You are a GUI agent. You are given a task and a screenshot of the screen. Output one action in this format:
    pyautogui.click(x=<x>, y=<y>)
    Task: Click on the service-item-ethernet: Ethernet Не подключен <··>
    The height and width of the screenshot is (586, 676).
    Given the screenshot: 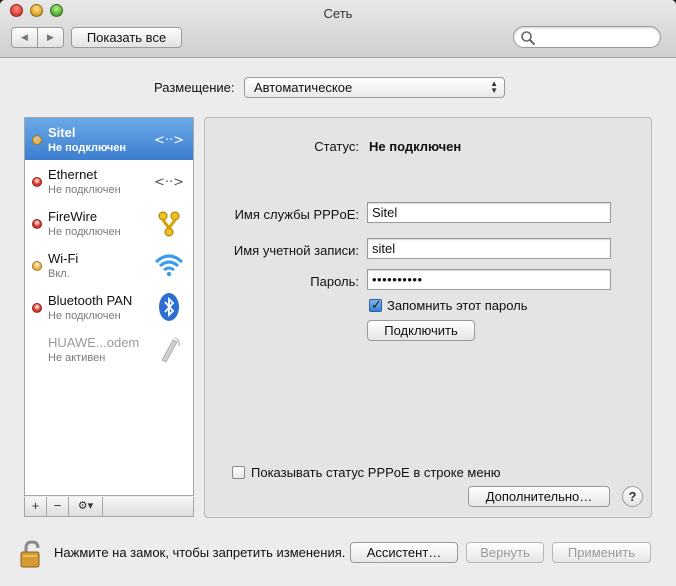 What is the action you would take?
    pyautogui.click(x=109, y=181)
    